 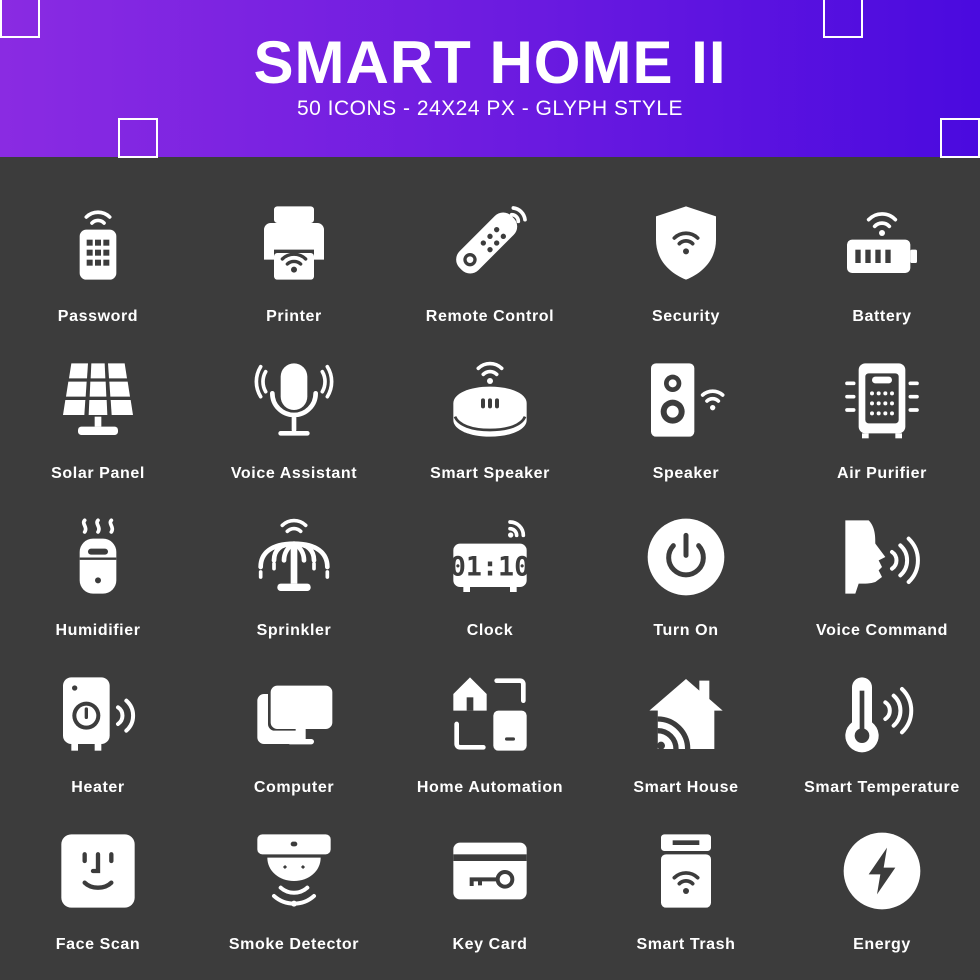 I want to click on smart-house-icon, so click(x=686, y=714).